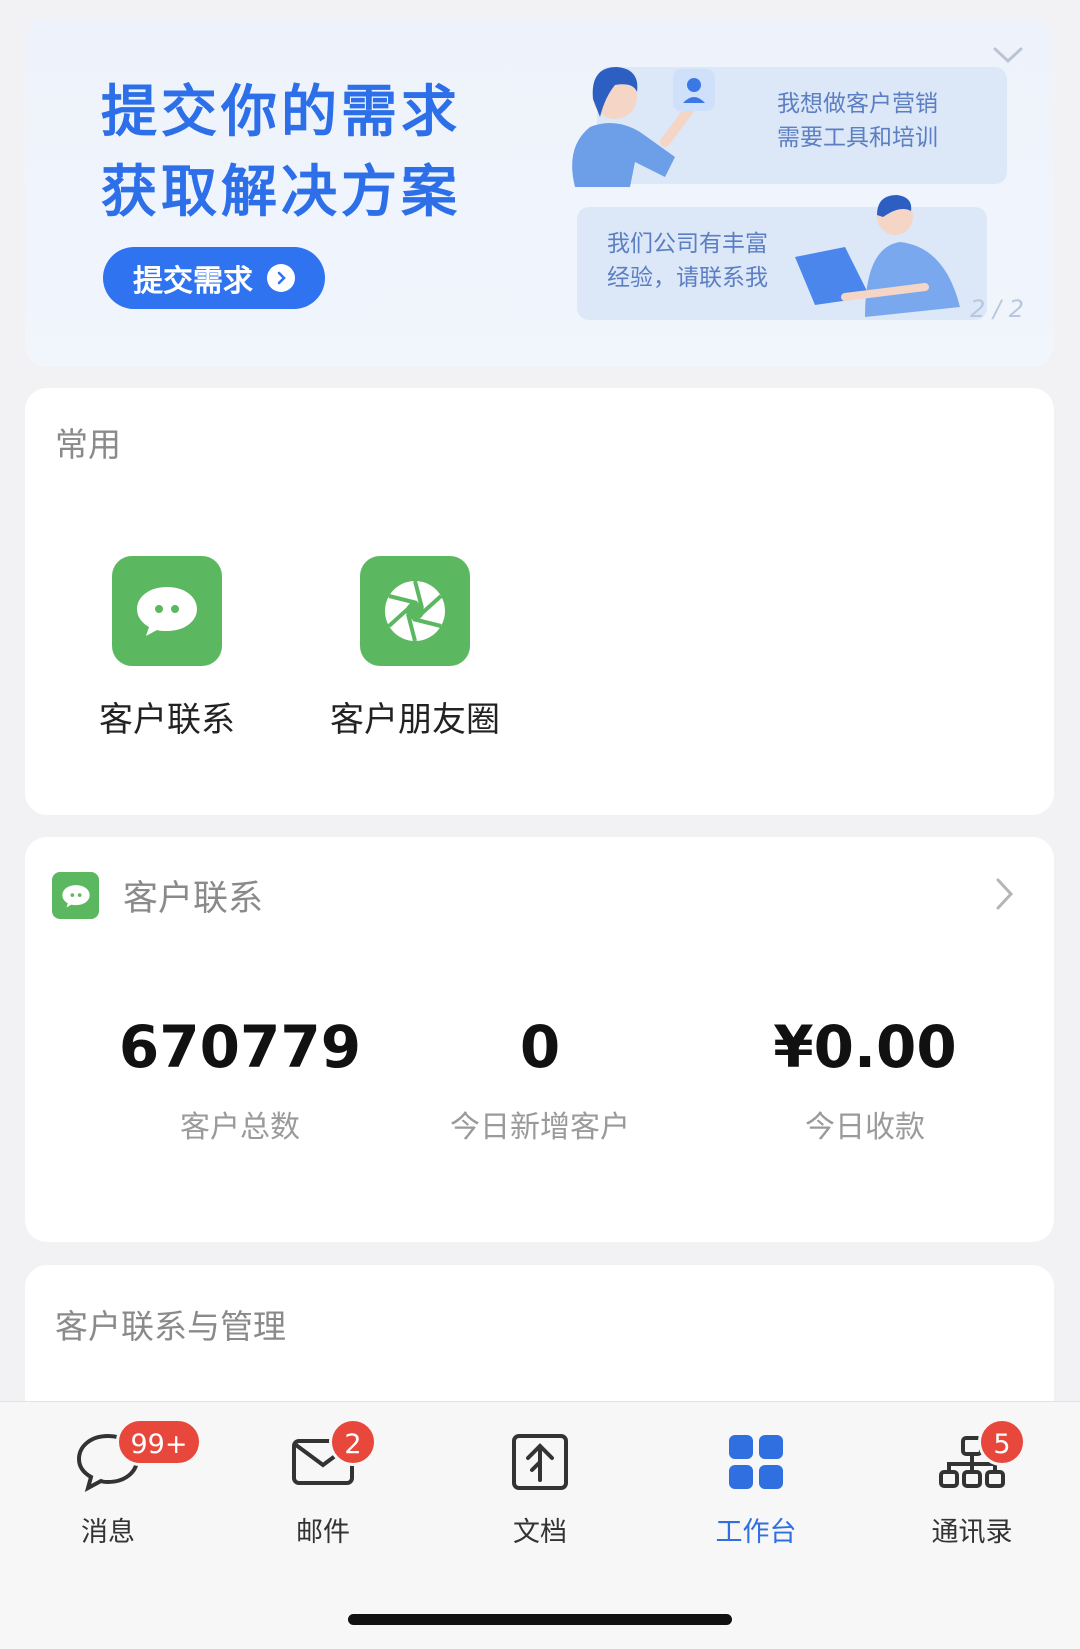  I want to click on banner-title-line1: 提交你的需求, so click(281, 112).